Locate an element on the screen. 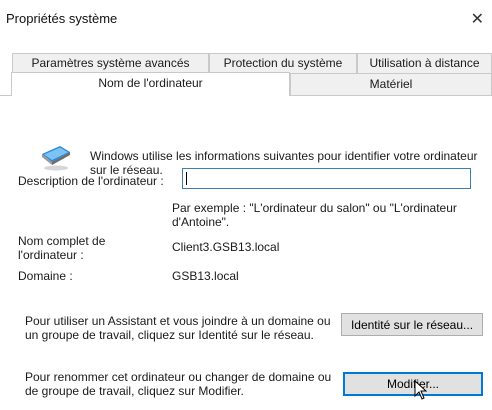 The image size is (492, 410). tab-computer-name: Nom de l'ordinateur is located at coordinates (150, 84).